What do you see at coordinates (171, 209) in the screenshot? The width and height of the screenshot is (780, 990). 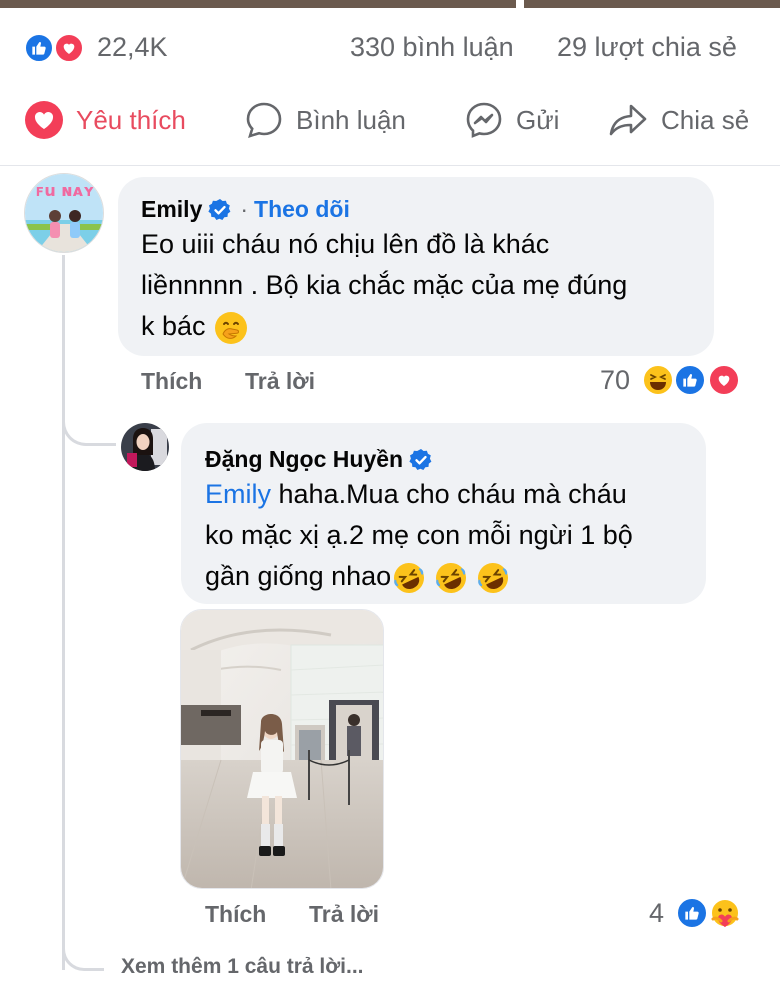 I see `comment-author: Emily` at bounding box center [171, 209].